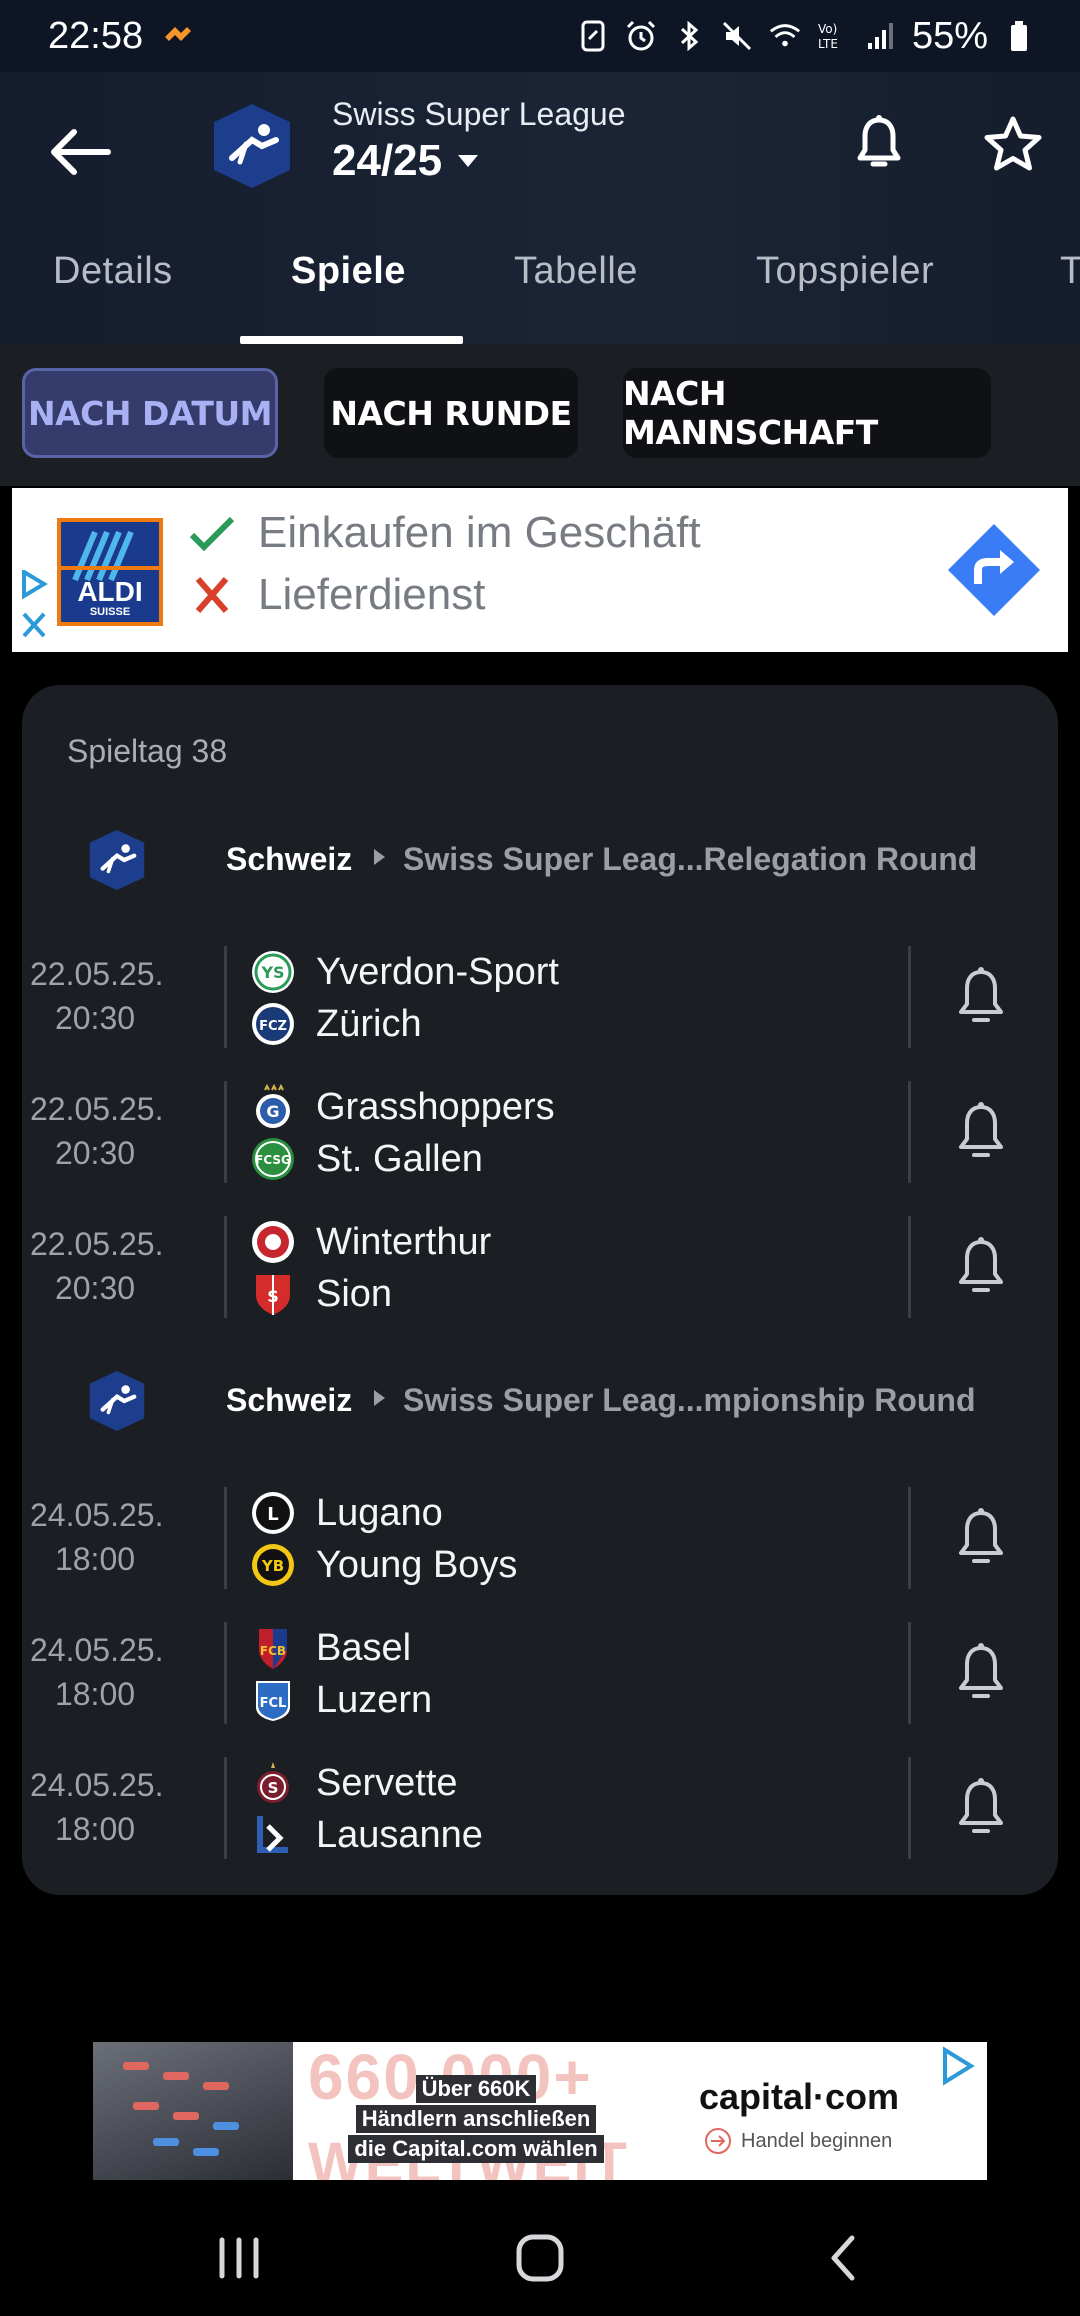  What do you see at coordinates (374, 1699) in the screenshot?
I see `away-team-name: Luzern` at bounding box center [374, 1699].